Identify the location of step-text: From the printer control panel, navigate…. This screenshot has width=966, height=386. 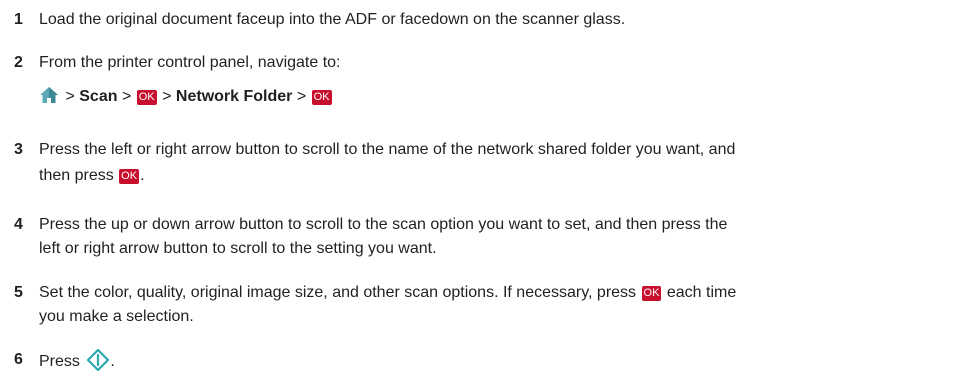
(190, 62).